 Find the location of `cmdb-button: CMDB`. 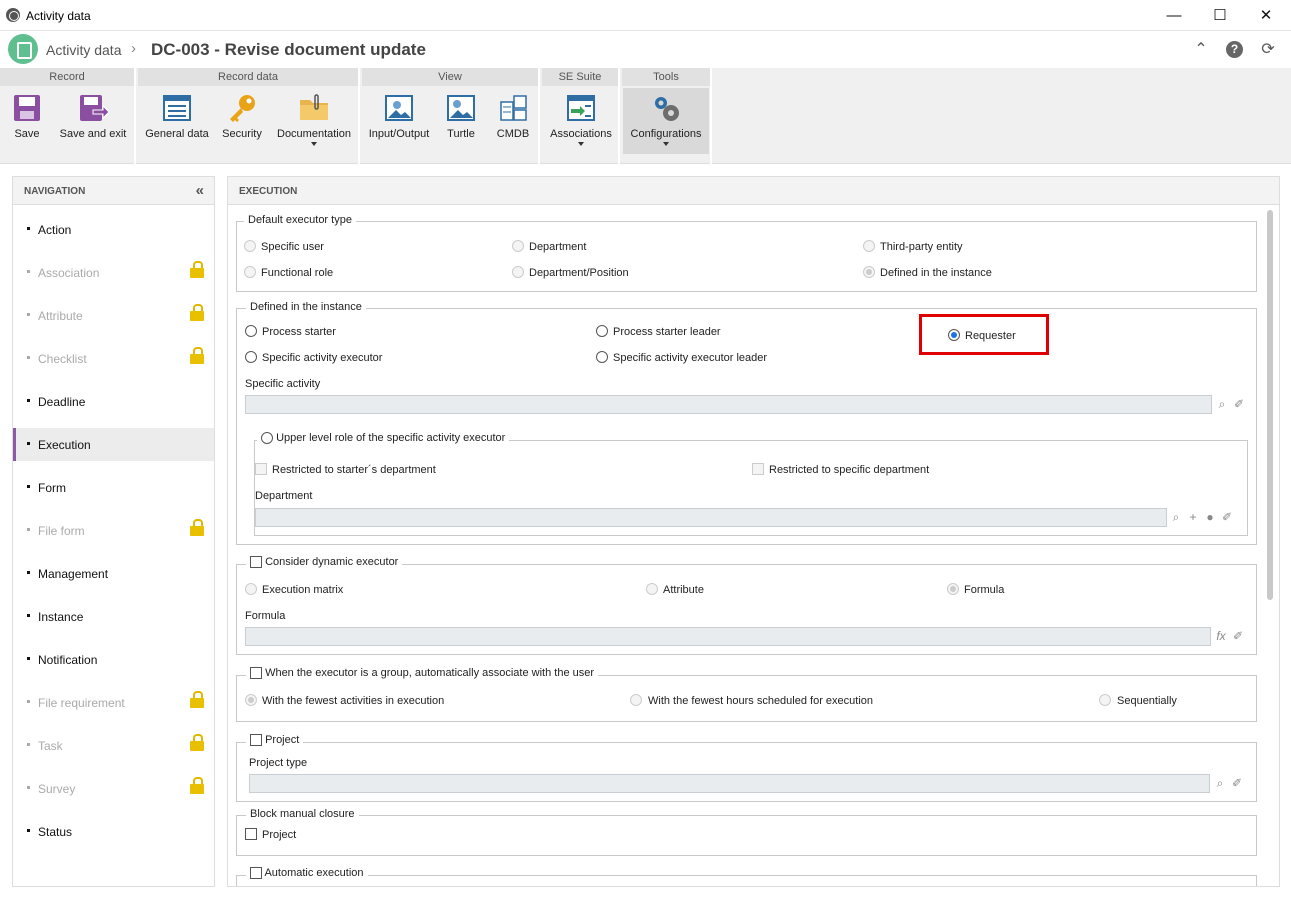

cmdb-button: CMDB is located at coordinates (513, 121).